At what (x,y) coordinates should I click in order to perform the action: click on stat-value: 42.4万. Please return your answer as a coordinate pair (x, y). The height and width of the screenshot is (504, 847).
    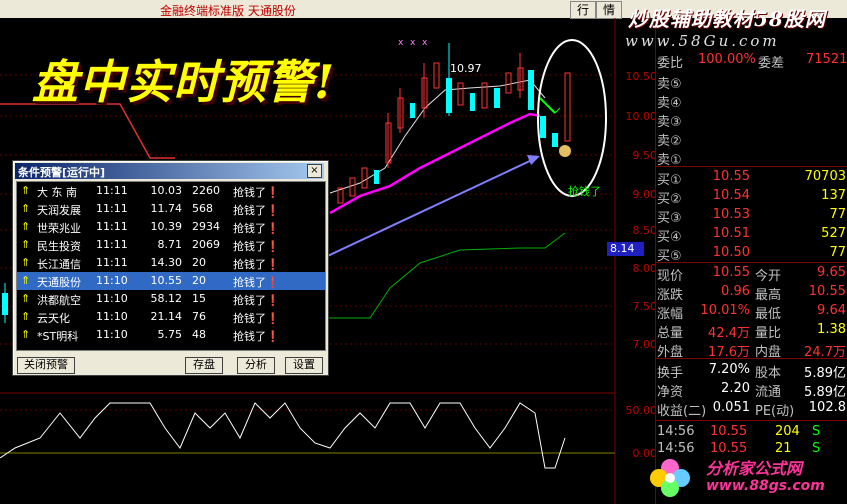
    Looking at the image, I should click on (729, 333).